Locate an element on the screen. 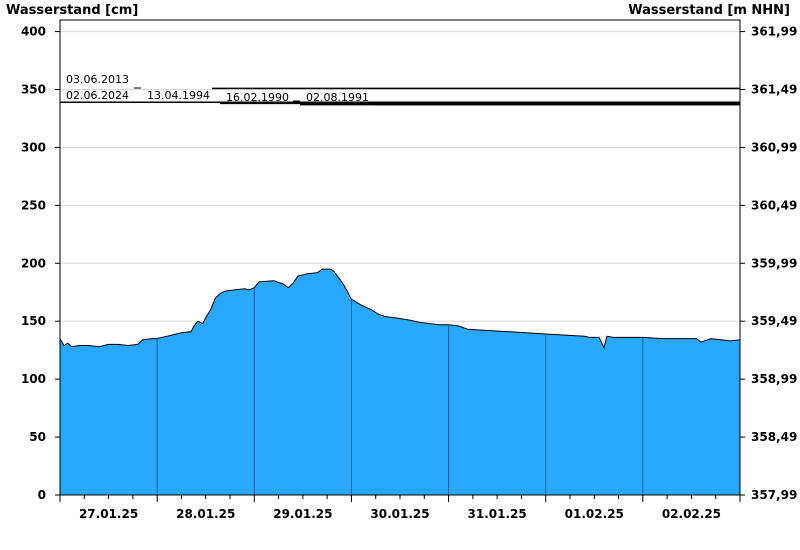  right-axis-title: Wasserstand [m NHN] is located at coordinates (709, 10).